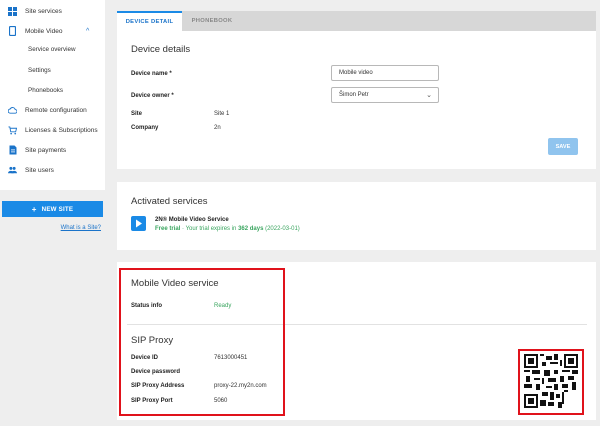  Describe the element at coordinates (34, 209) in the screenshot. I see `plus-icon: +` at that location.